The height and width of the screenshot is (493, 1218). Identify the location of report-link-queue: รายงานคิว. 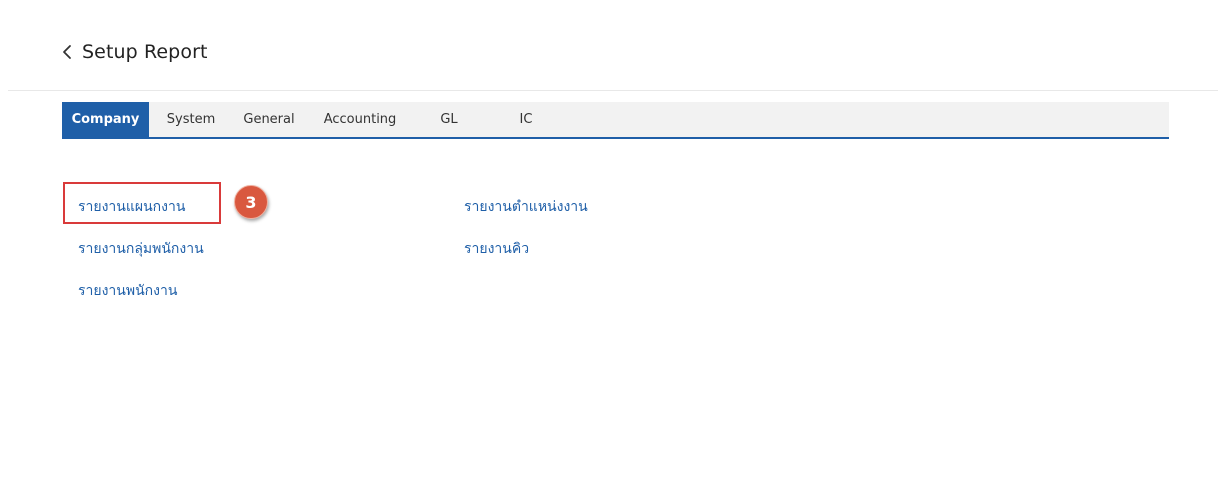
(496, 249).